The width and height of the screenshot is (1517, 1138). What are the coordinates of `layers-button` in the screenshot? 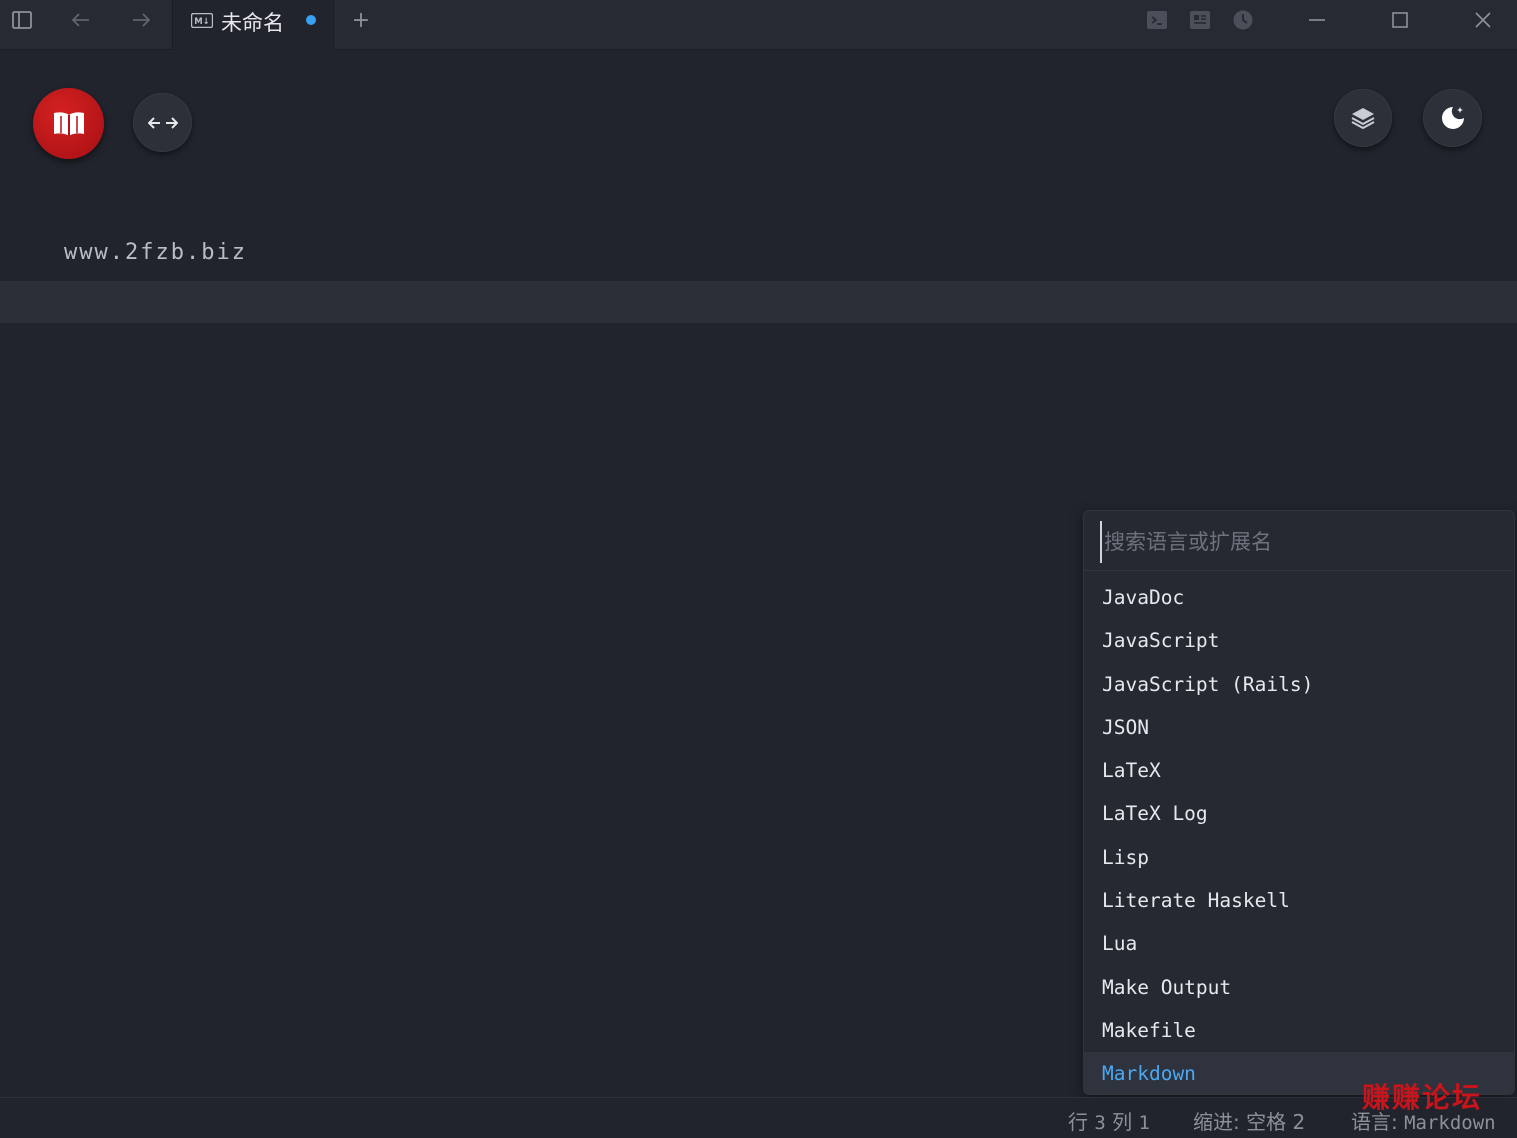 It's located at (1363, 118).